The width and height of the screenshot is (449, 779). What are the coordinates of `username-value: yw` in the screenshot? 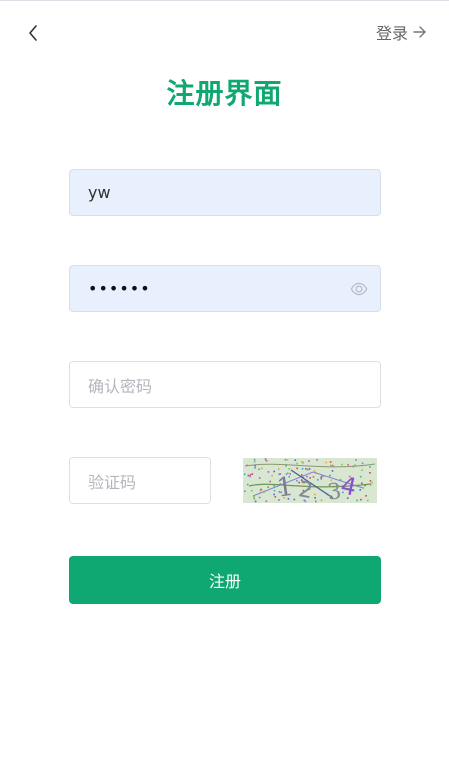 It's located at (99, 192).